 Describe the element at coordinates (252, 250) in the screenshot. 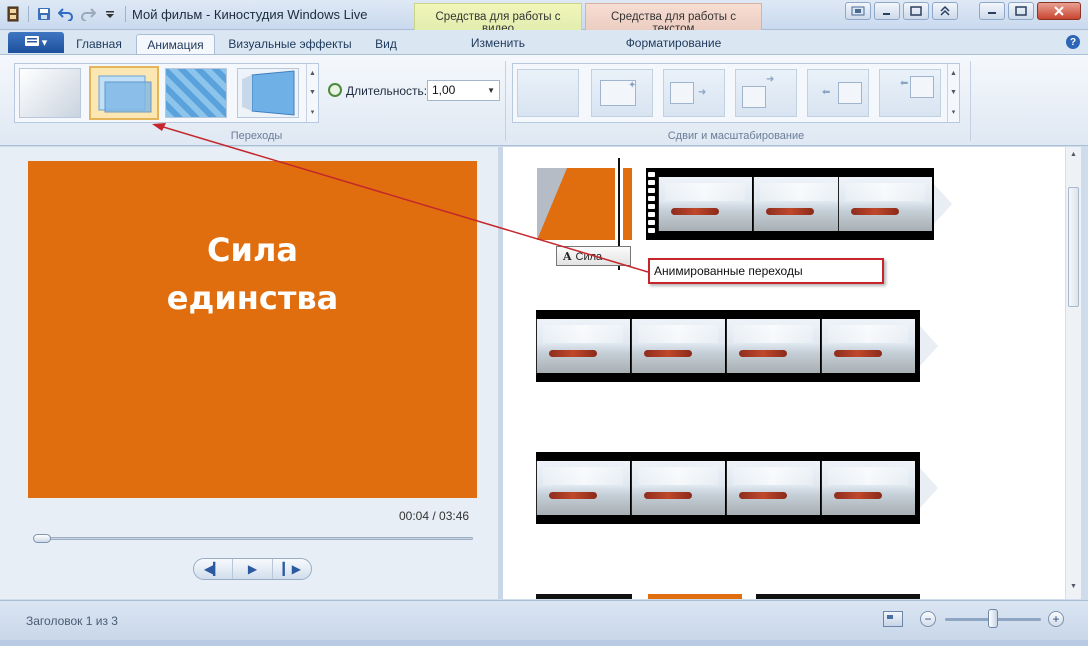

I see `preview-title-line1: Сила` at that location.